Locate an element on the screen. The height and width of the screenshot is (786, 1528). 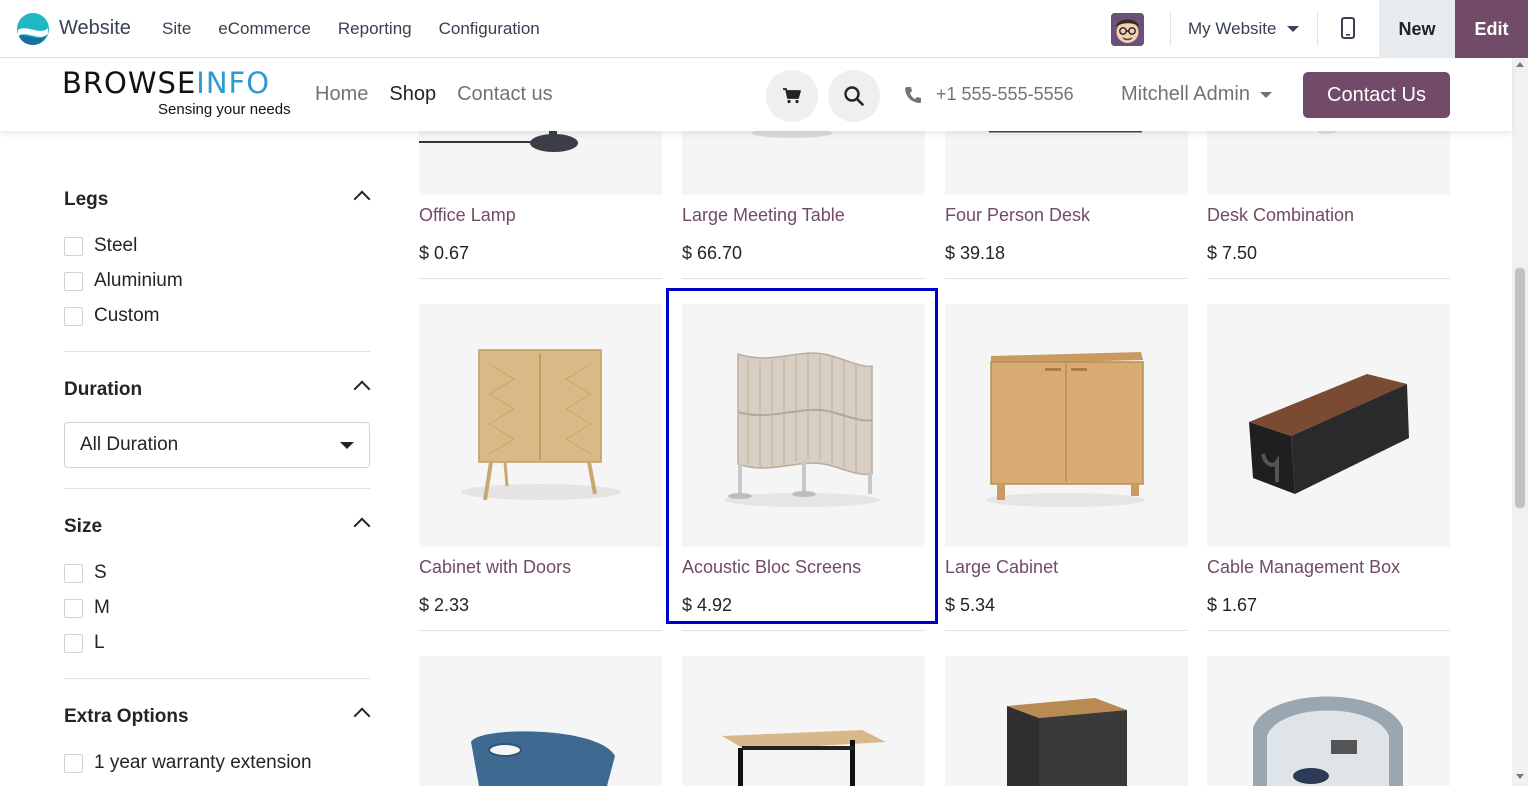
cable-management-box-image is located at coordinates (1329, 434).